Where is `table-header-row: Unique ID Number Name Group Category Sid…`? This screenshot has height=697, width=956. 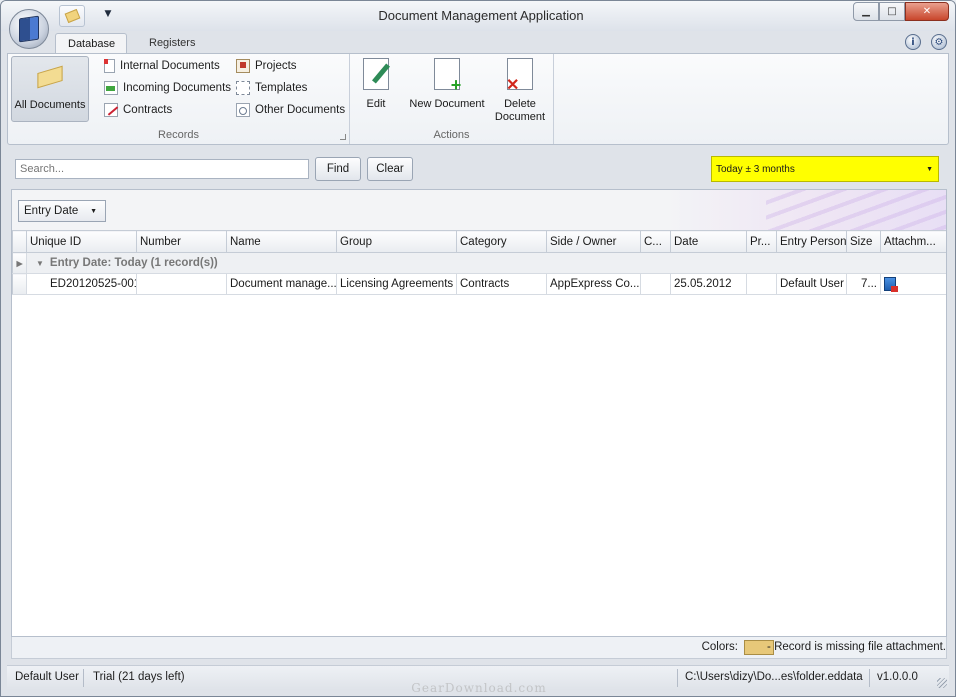 table-header-row: Unique ID Number Name Group Category Sid… is located at coordinates (479, 241).